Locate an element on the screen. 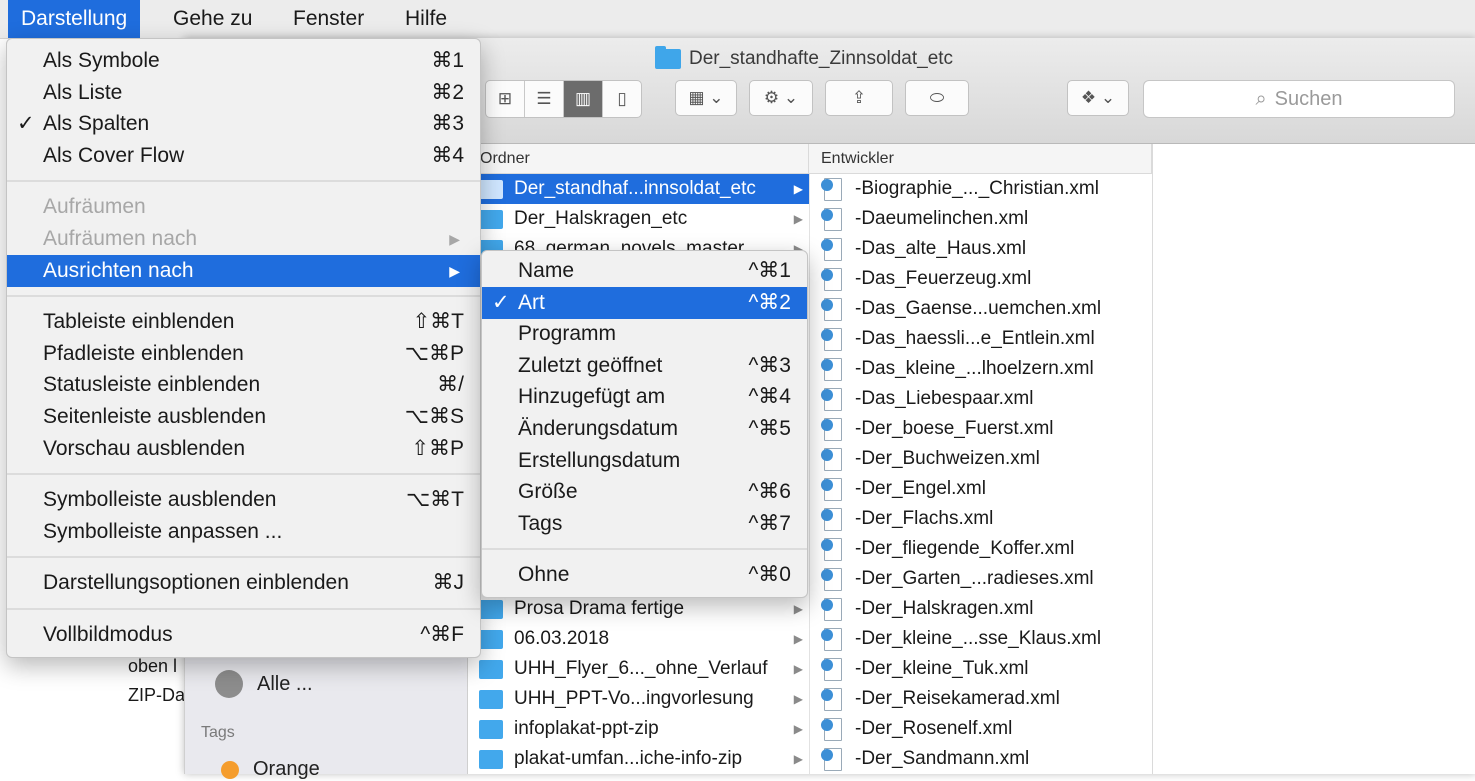 Image resolution: width=1475 pixels, height=781 pixels. dropbox-button: ❖ ⌄ is located at coordinates (1098, 98).